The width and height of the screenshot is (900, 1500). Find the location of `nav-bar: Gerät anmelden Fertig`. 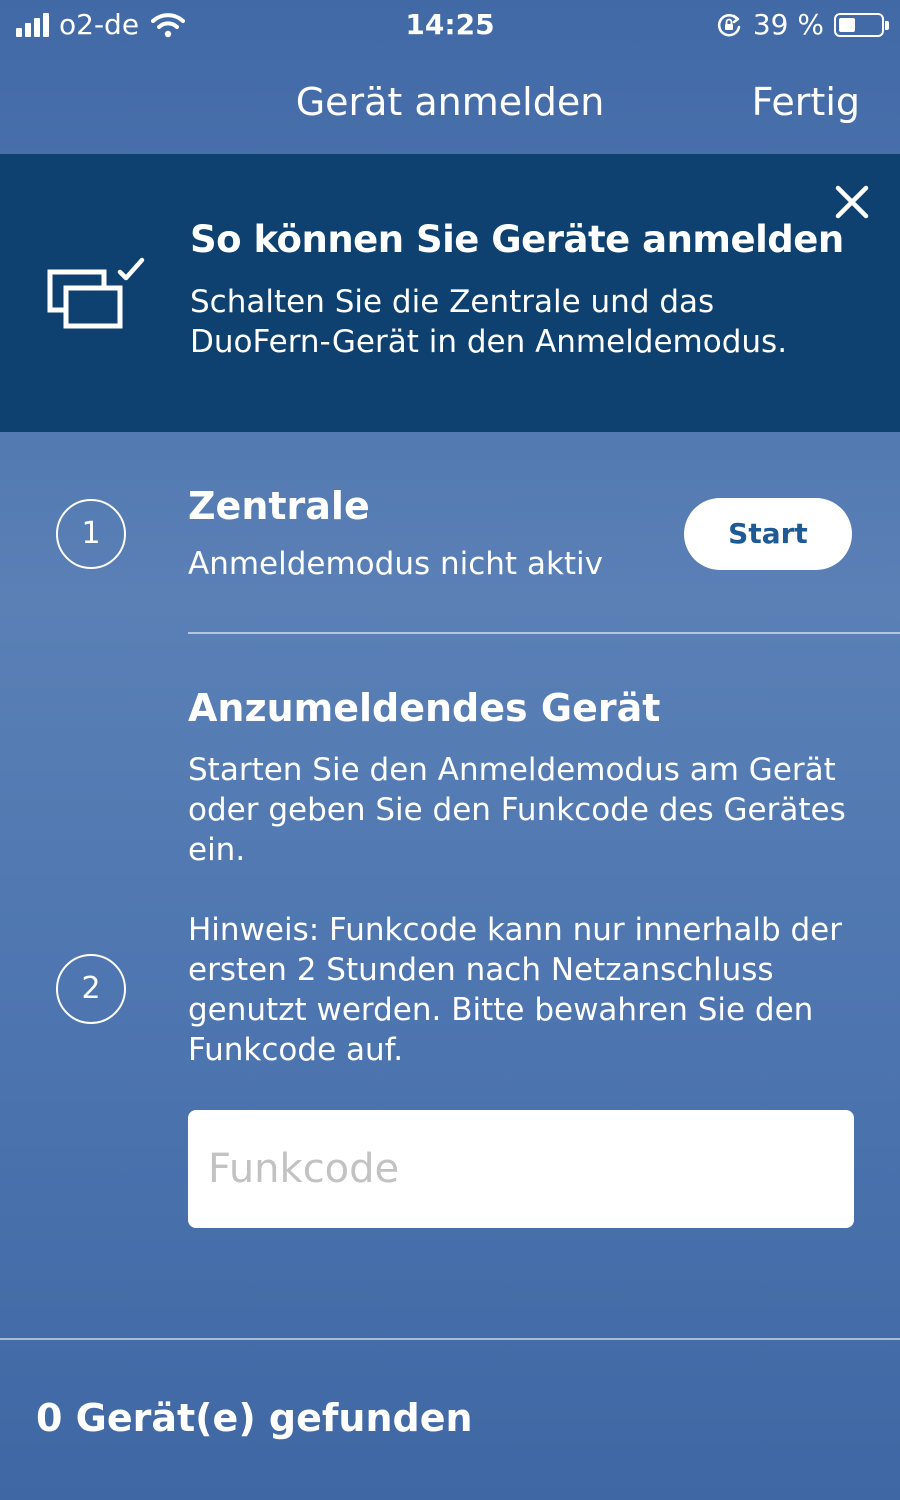

nav-bar: Gerät anmelden Fertig is located at coordinates (450, 103).